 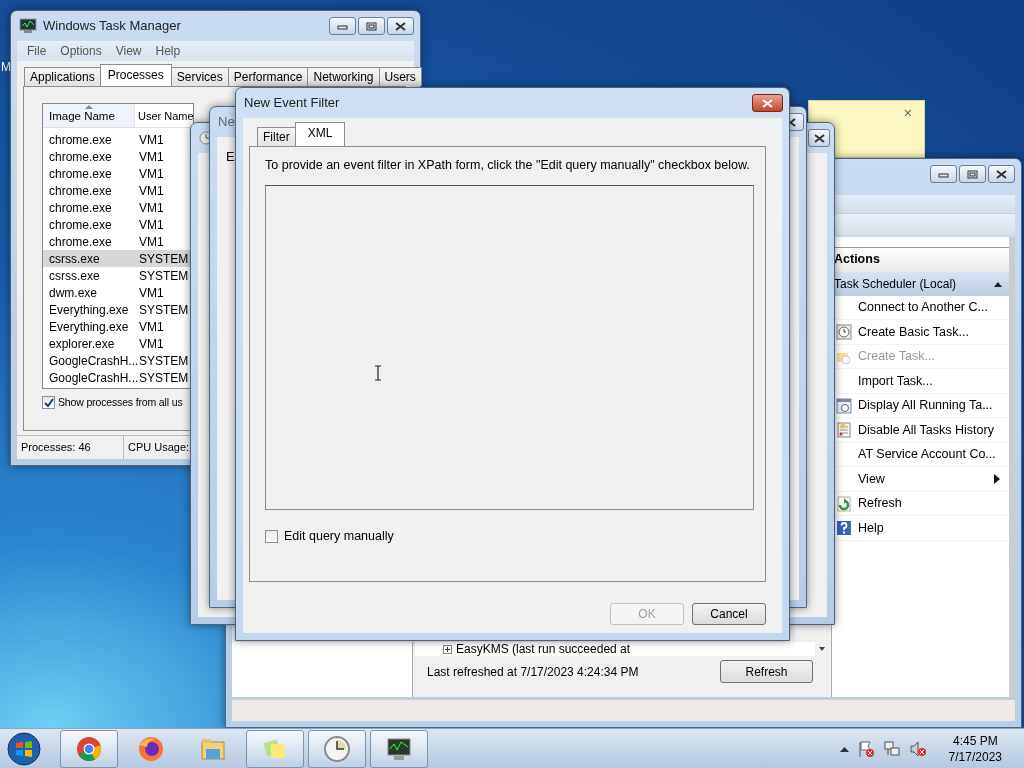 I want to click on form-label: E, so click(x=230, y=157).